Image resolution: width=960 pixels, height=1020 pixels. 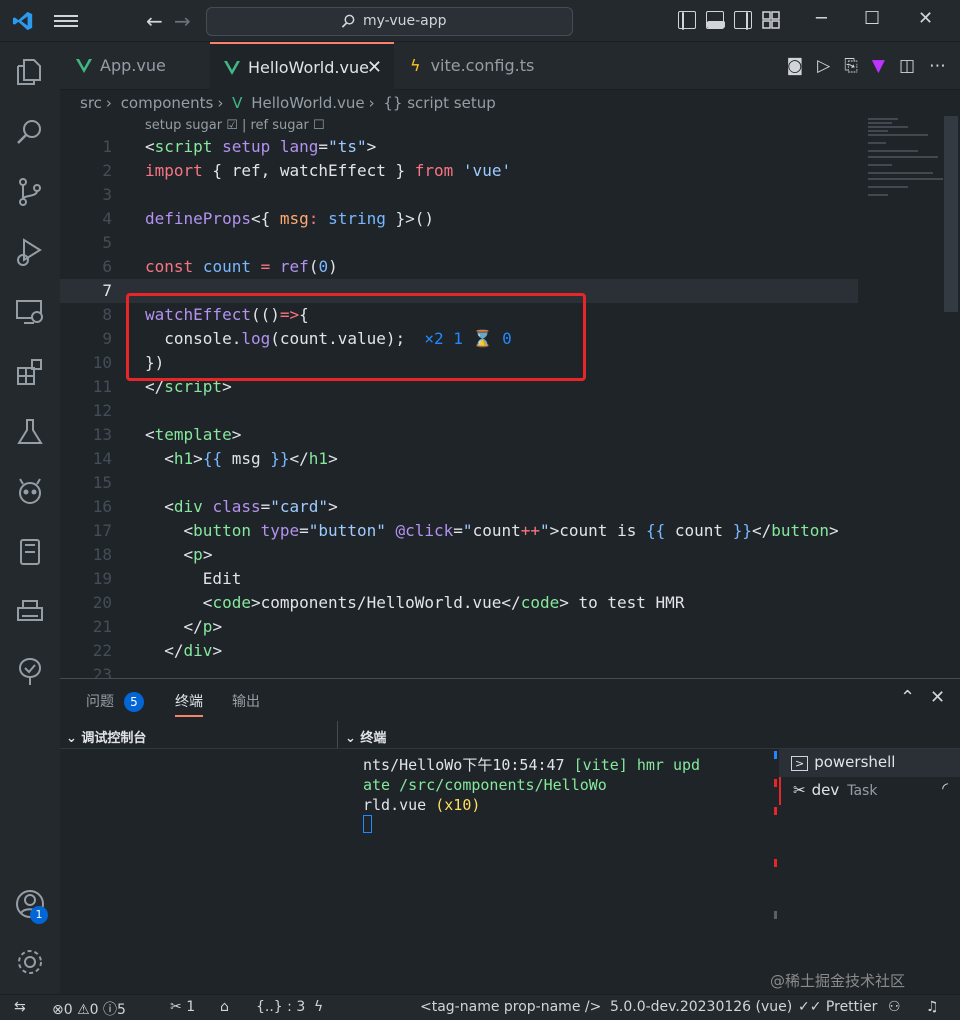 I want to click on tab-problems: 问题 5, so click(x=115, y=701).